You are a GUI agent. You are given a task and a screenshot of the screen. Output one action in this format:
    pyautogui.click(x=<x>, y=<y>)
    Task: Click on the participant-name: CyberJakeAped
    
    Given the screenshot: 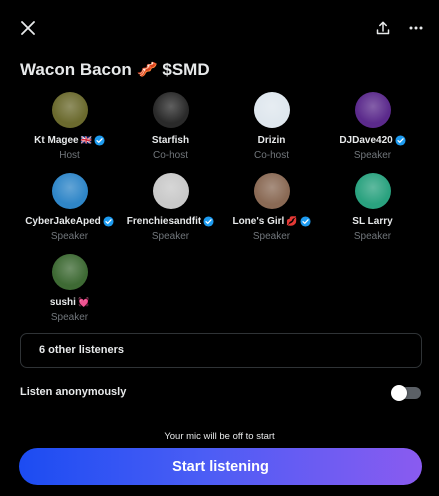 What is the action you would take?
    pyautogui.click(x=63, y=221)
    